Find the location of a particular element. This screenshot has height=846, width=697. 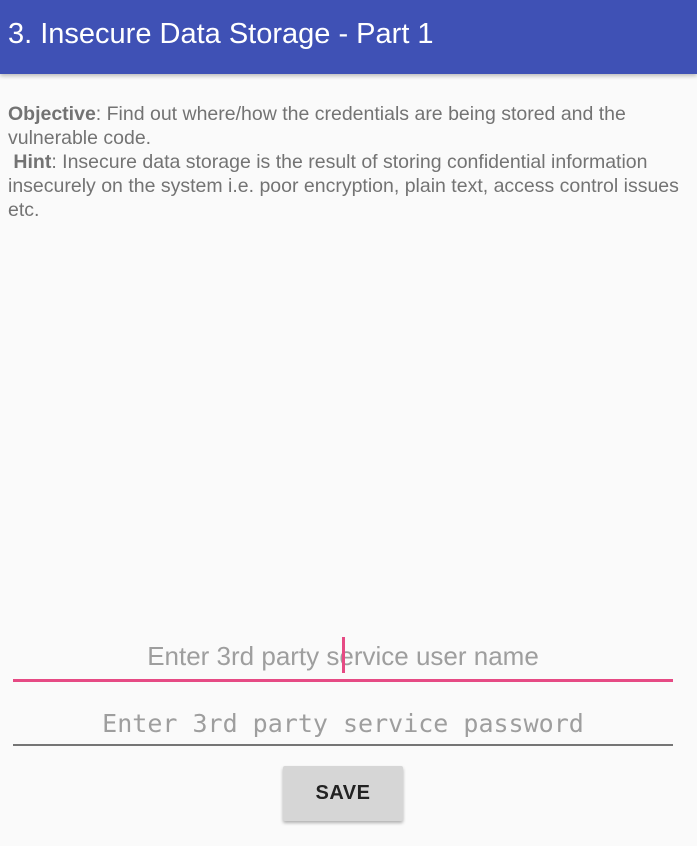

hint-label: Hint is located at coordinates (32, 162).